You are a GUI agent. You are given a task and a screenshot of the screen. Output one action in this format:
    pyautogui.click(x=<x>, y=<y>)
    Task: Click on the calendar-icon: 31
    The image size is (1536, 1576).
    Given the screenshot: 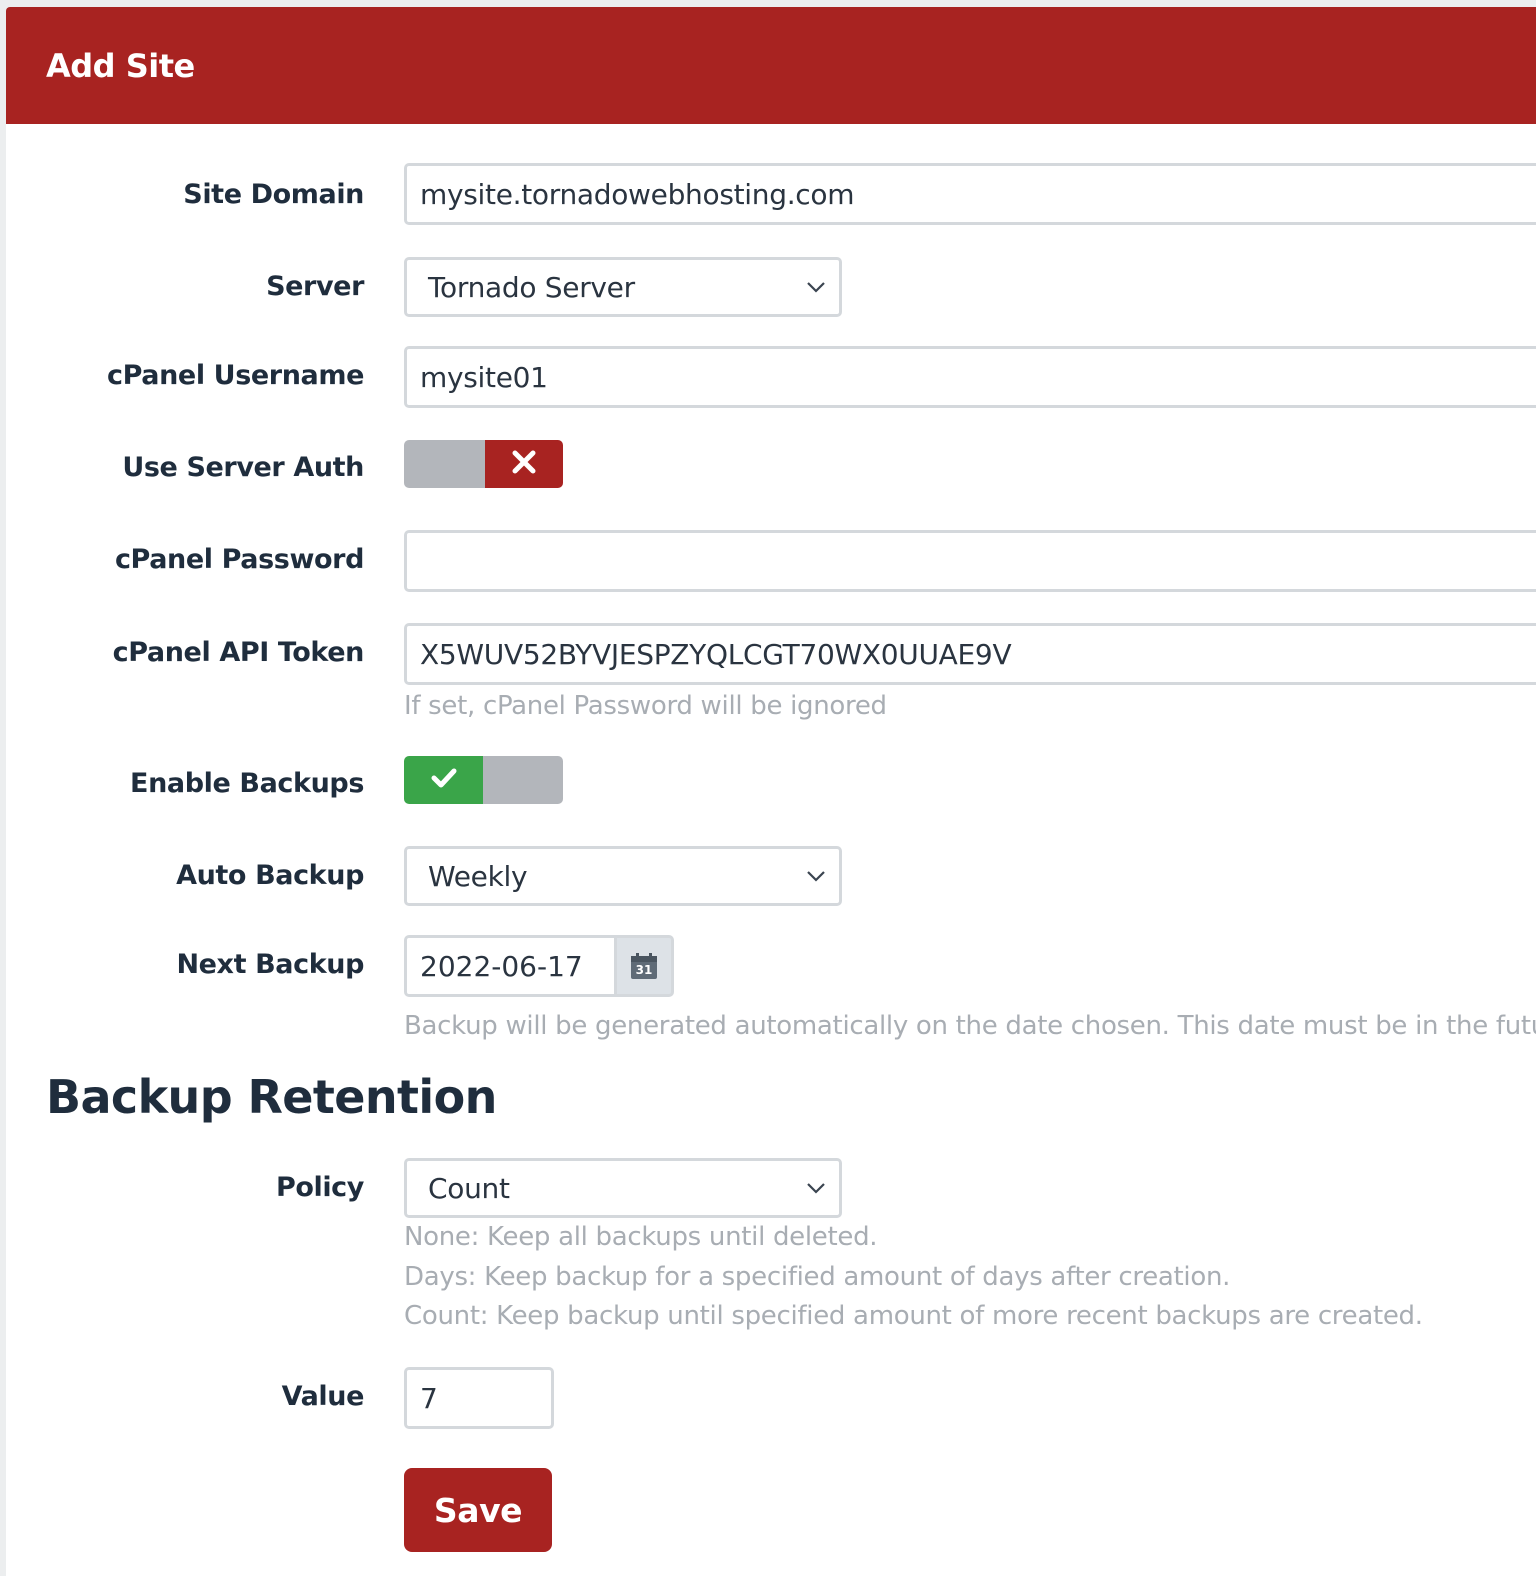 What is the action you would take?
    pyautogui.click(x=644, y=966)
    